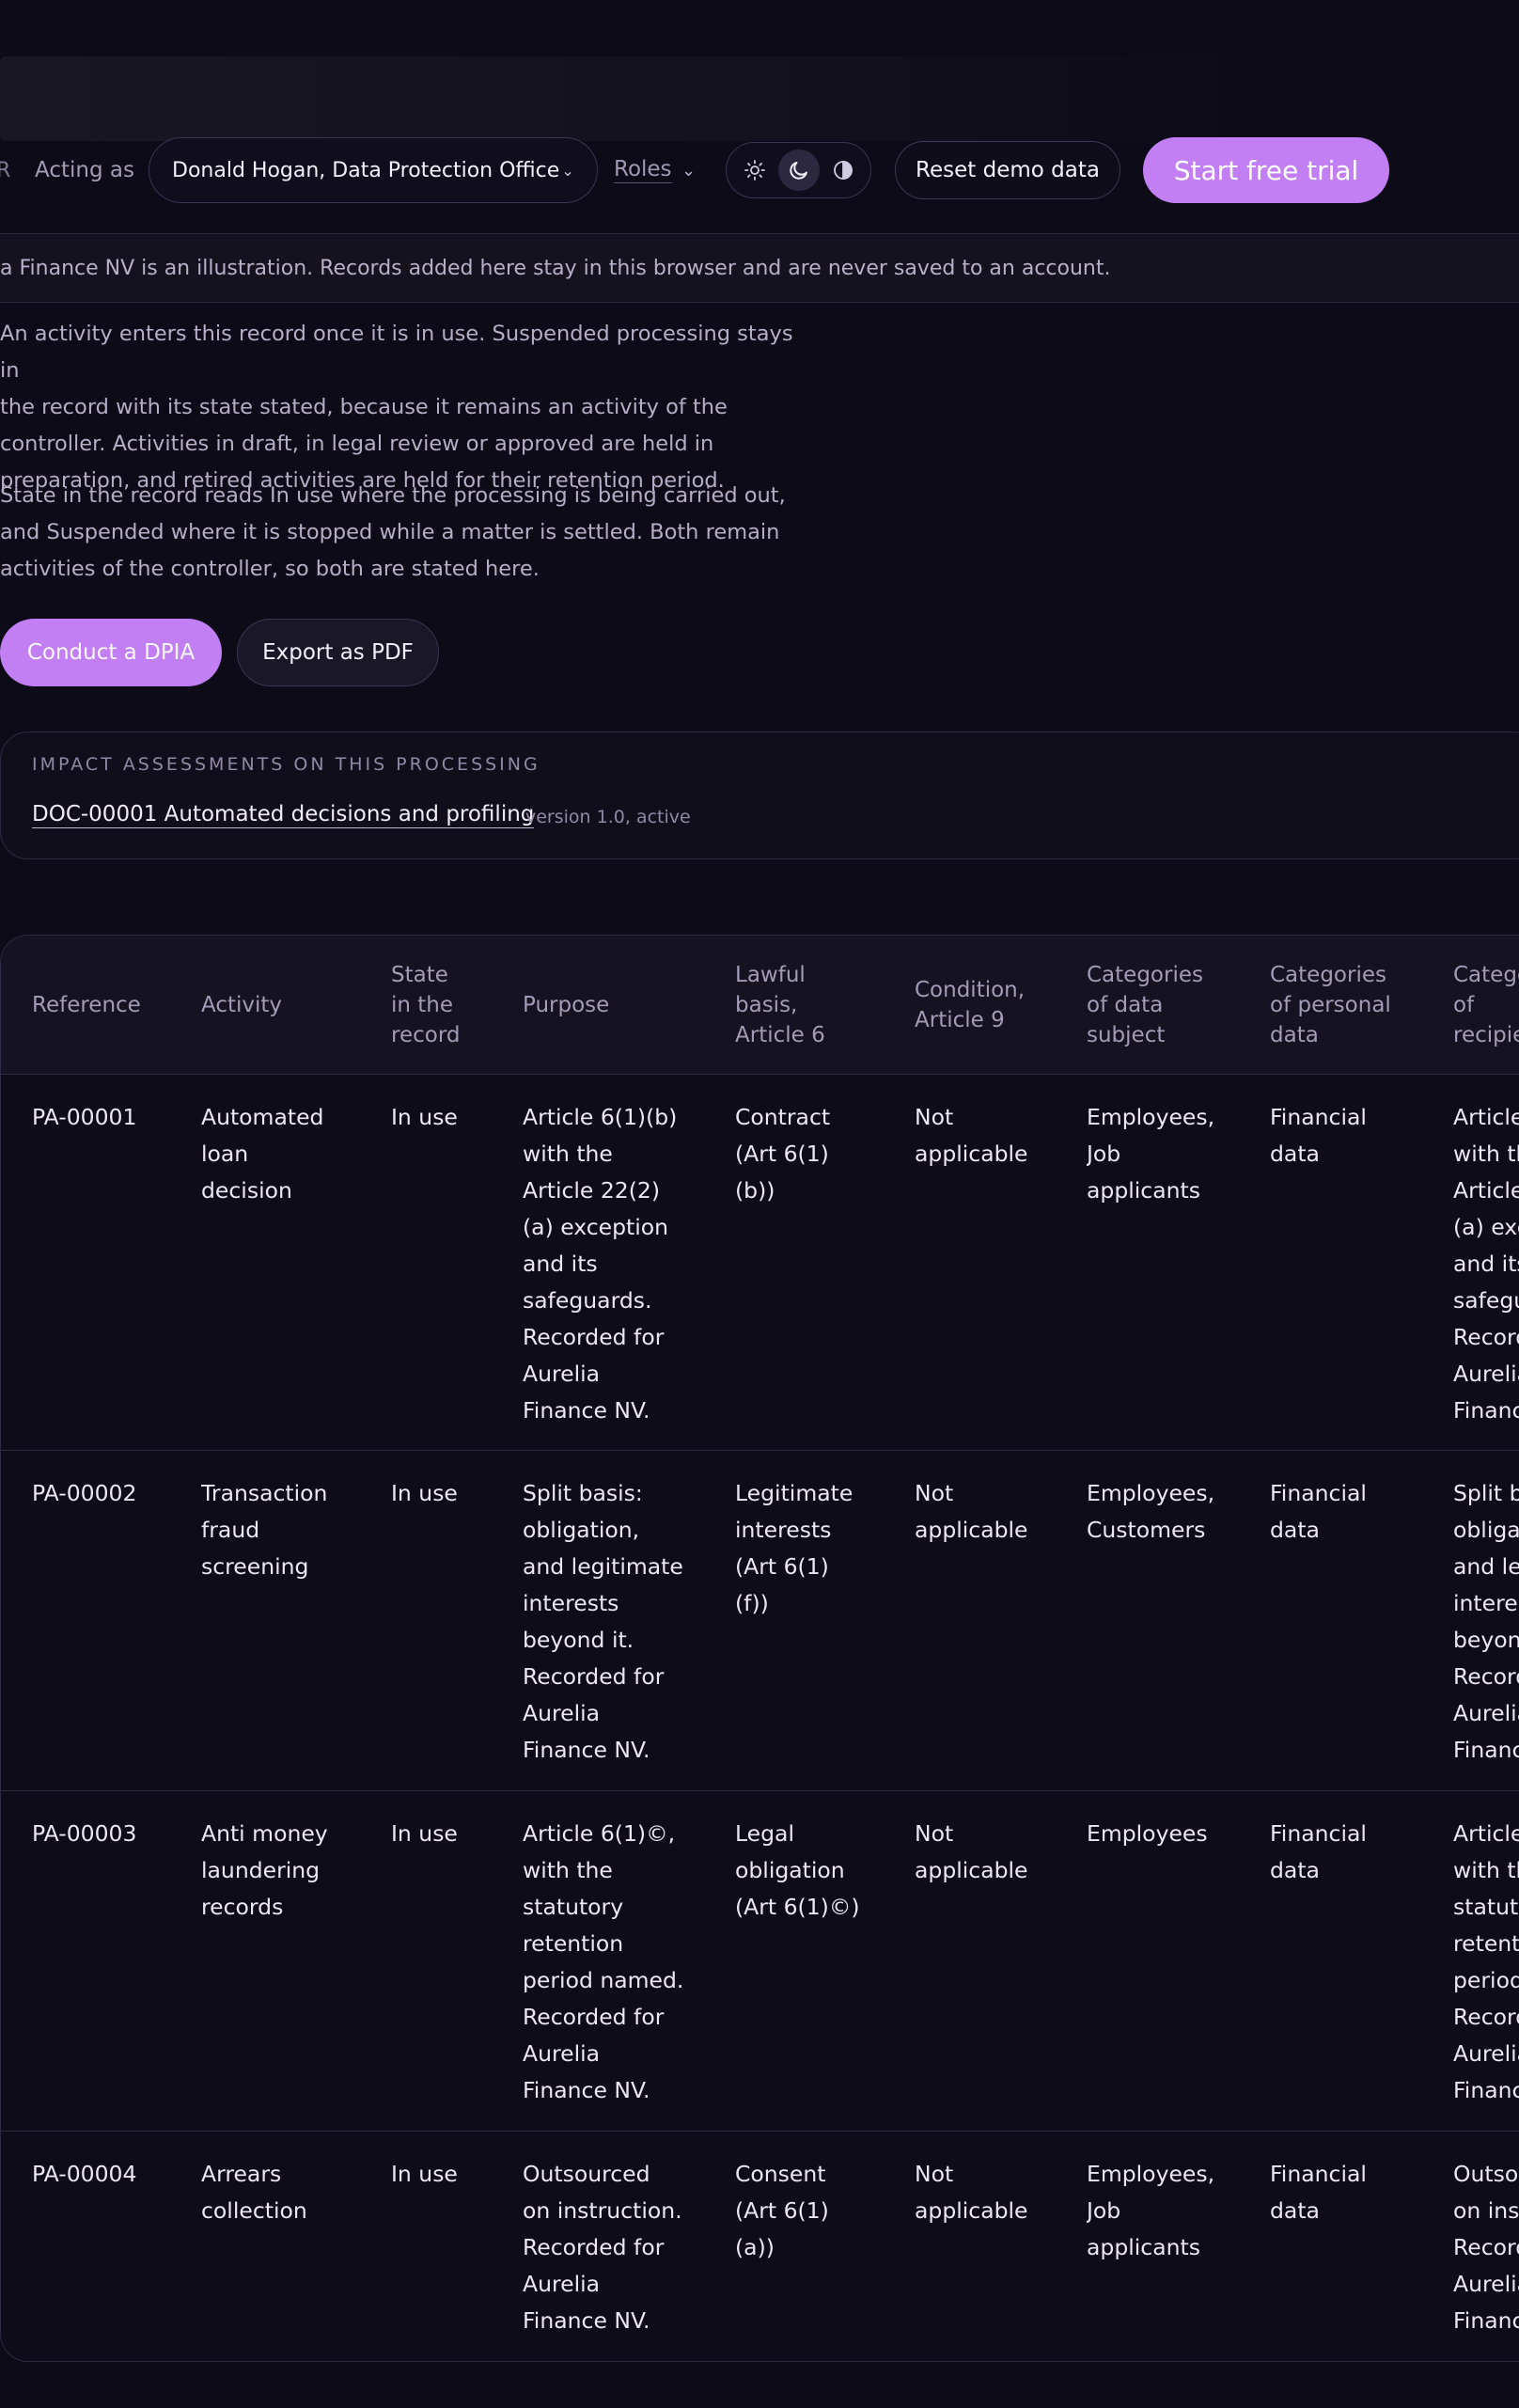 The height and width of the screenshot is (2408, 1519). What do you see at coordinates (1151, 1511) in the screenshot?
I see `cell-data-subjects: Employees, Customers` at bounding box center [1151, 1511].